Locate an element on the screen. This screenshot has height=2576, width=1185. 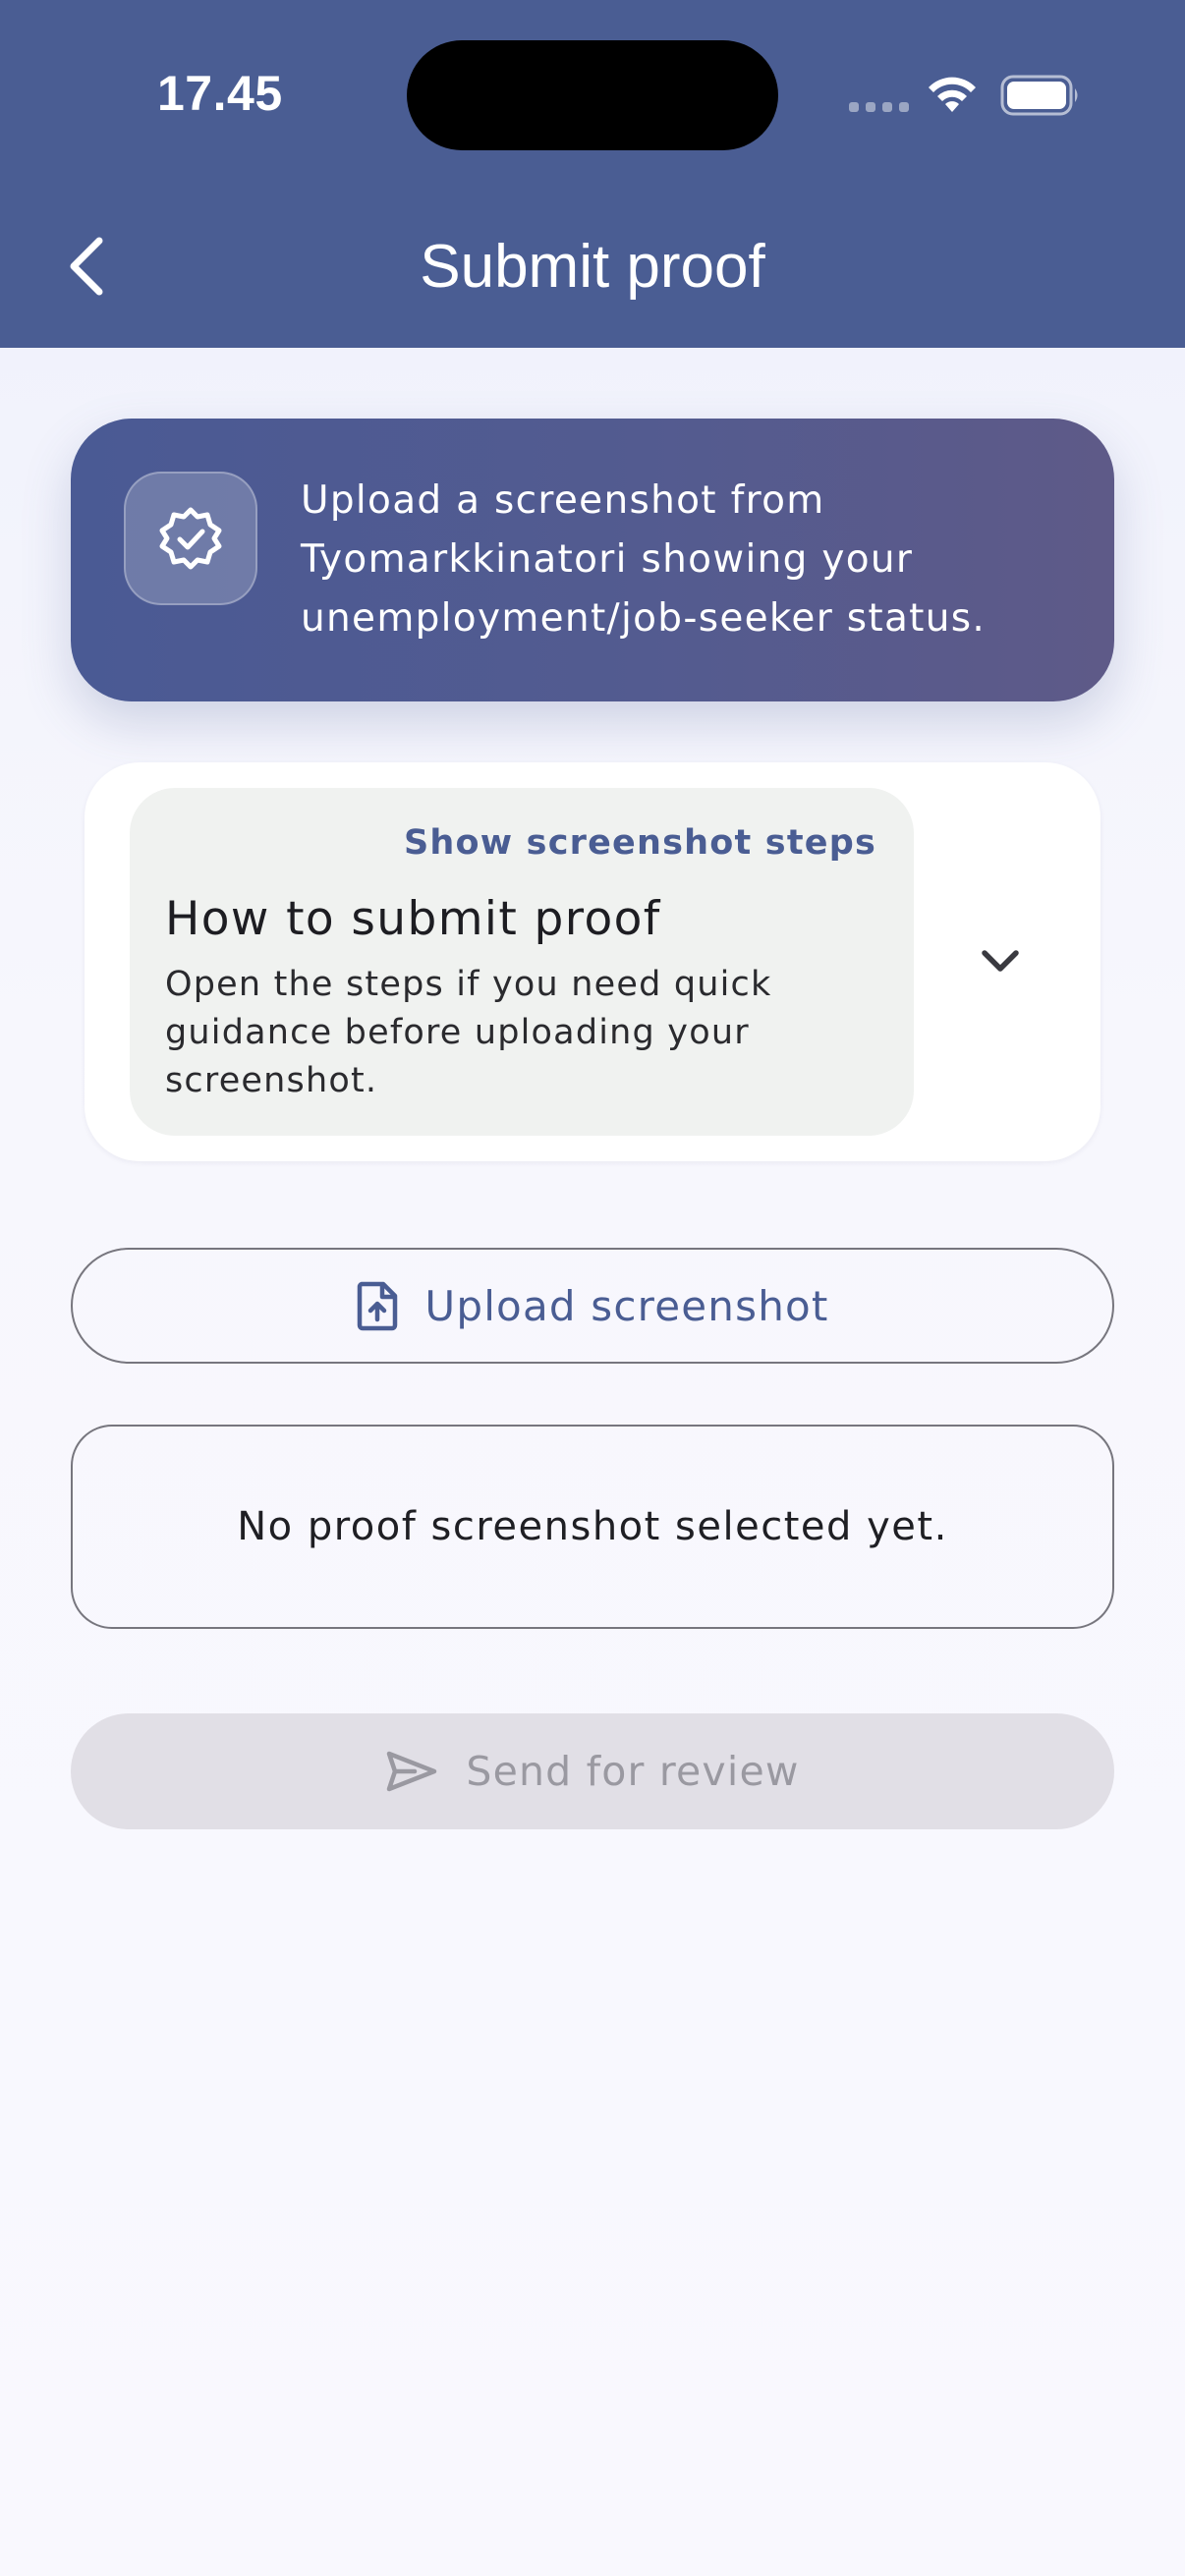
verified-badge-icon is located at coordinates (191, 538).